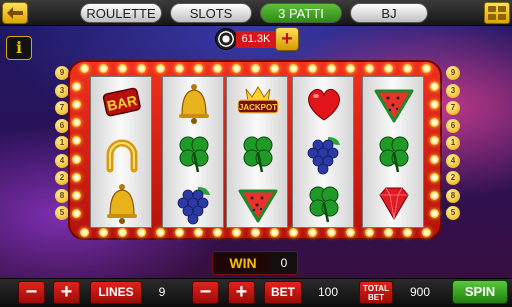 The width and height of the screenshot is (512, 307). I want to click on bet-value: 100, so click(328, 292).